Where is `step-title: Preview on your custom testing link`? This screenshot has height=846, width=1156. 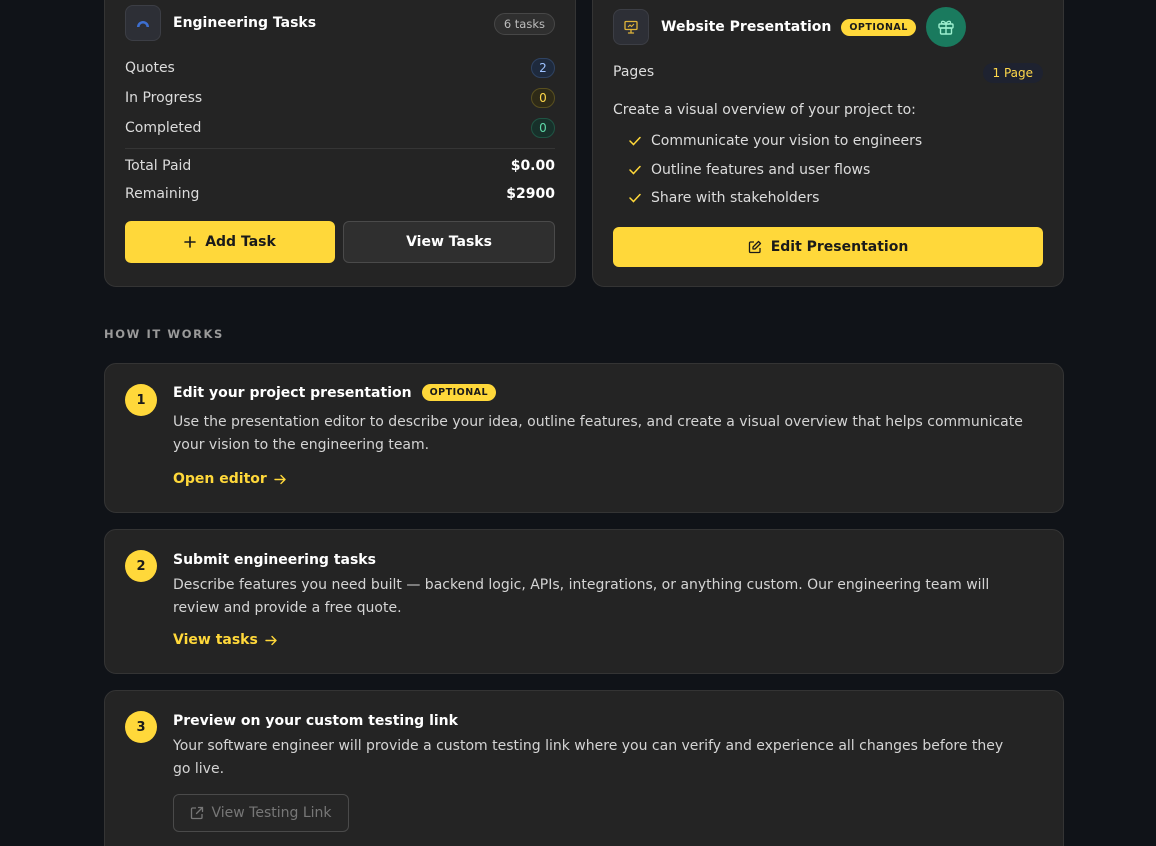
step-title: Preview on your custom testing link is located at coordinates (315, 721).